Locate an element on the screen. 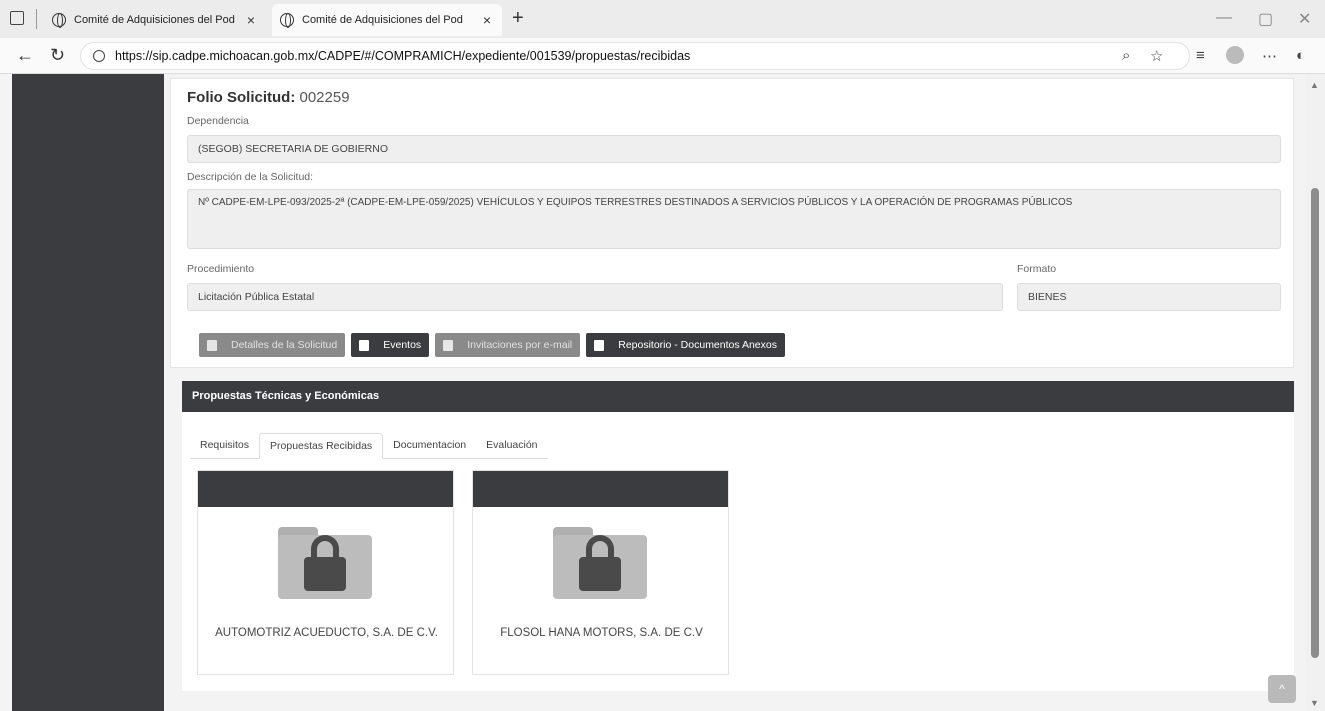 Image resolution: width=1325 pixels, height=711 pixels. back-icon: ← is located at coordinates (25, 55).